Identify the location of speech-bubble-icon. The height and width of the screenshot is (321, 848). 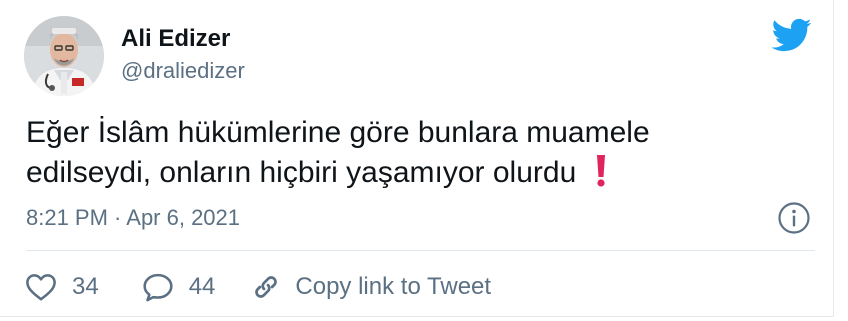
(158, 287).